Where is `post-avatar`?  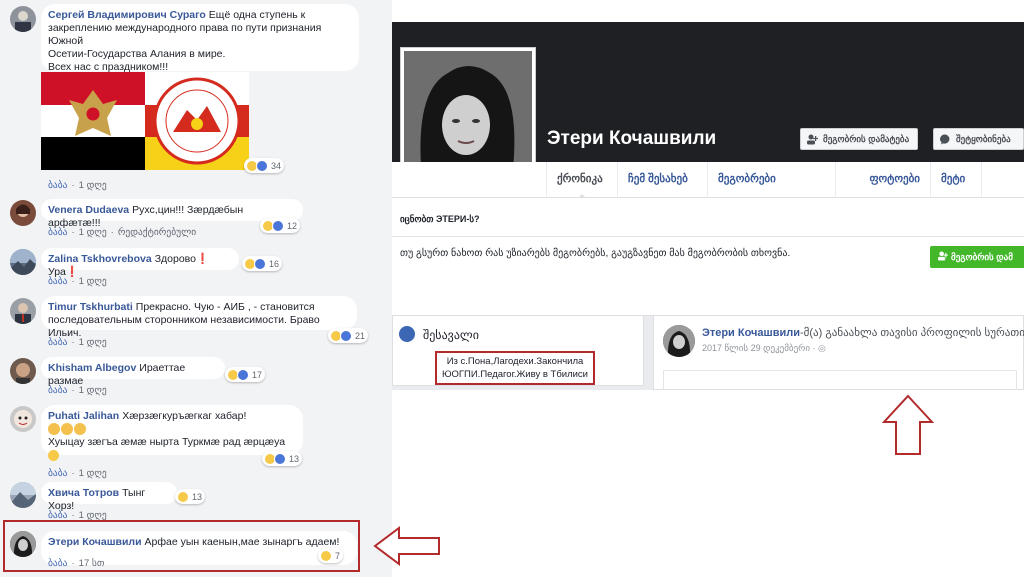 post-avatar is located at coordinates (679, 341).